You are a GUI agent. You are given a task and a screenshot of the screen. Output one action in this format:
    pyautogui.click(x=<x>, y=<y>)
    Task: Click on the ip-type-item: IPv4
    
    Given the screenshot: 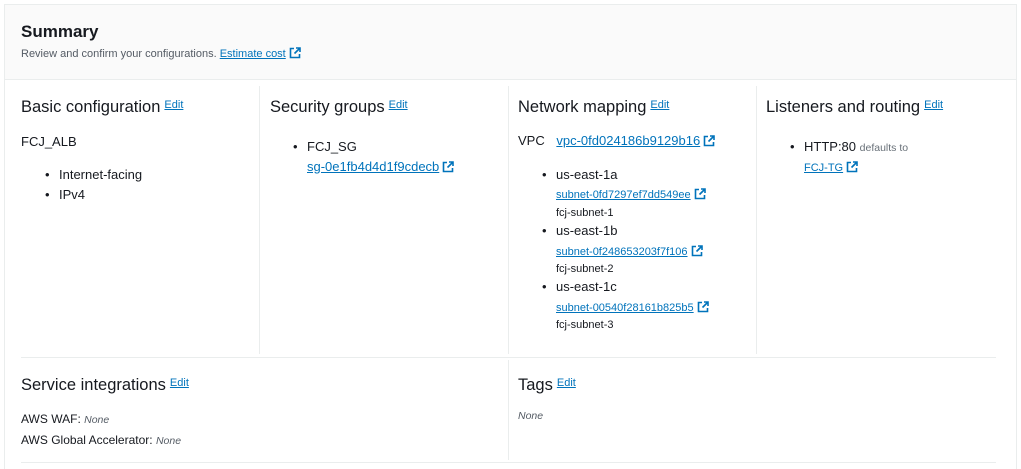 What is the action you would take?
    pyautogui.click(x=65, y=194)
    